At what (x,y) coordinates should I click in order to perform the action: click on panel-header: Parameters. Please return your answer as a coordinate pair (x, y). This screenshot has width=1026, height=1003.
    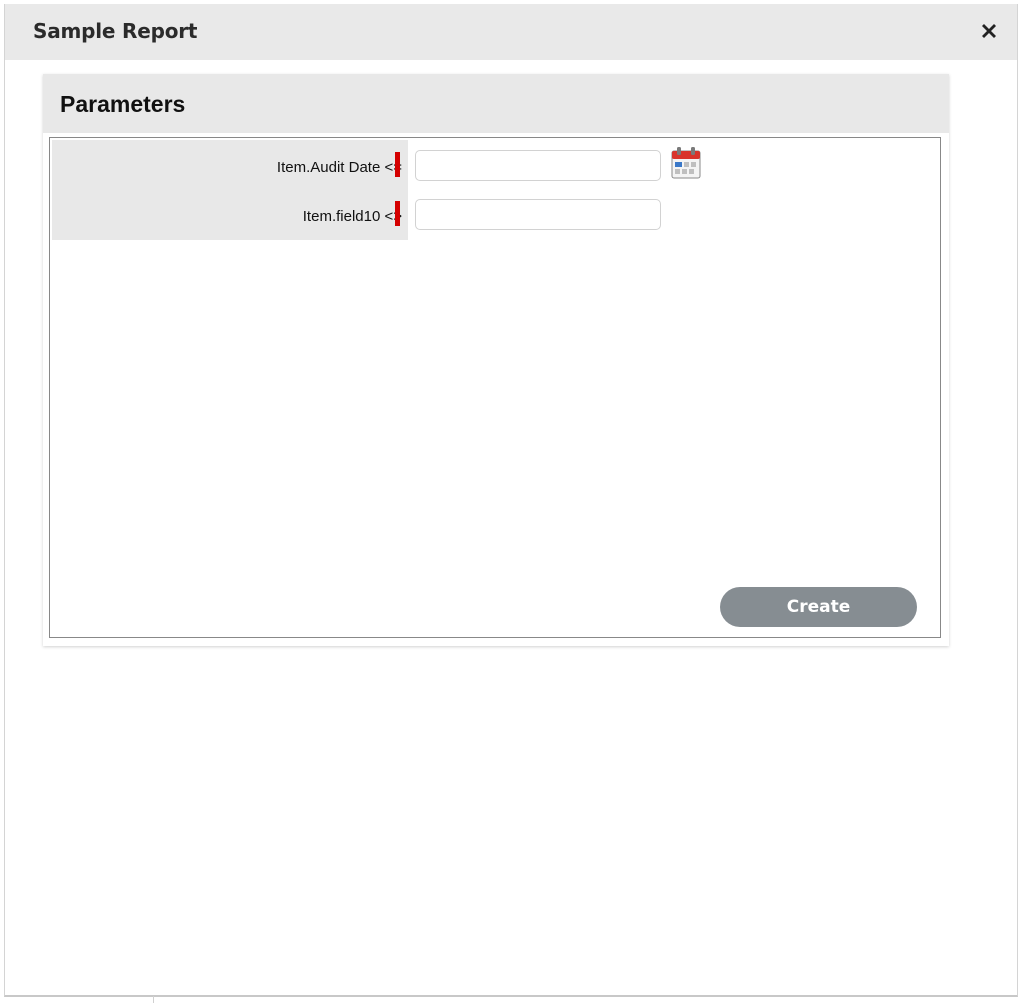
    Looking at the image, I should click on (496, 103).